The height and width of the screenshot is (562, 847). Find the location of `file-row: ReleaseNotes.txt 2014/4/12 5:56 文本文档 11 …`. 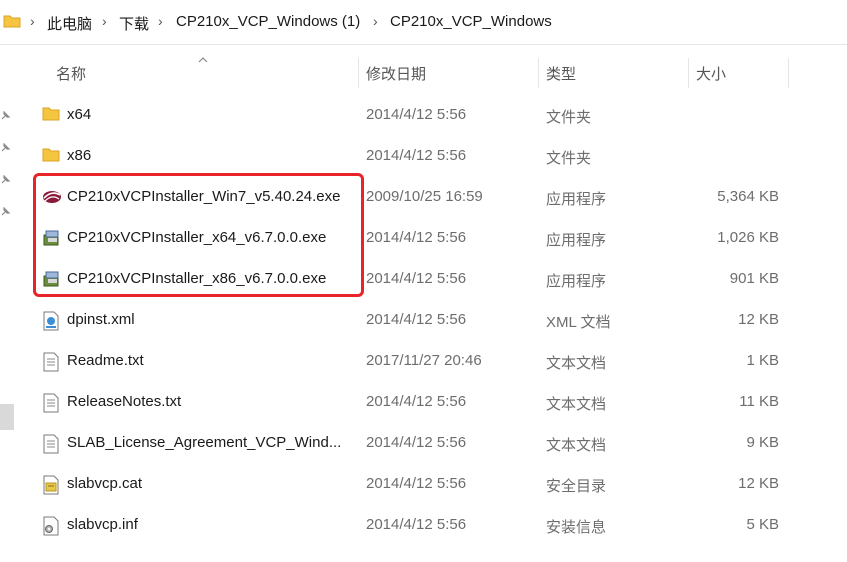

file-row: ReleaseNotes.txt 2014/4/12 5:56 文本文档 11 … is located at coordinates (416, 401).